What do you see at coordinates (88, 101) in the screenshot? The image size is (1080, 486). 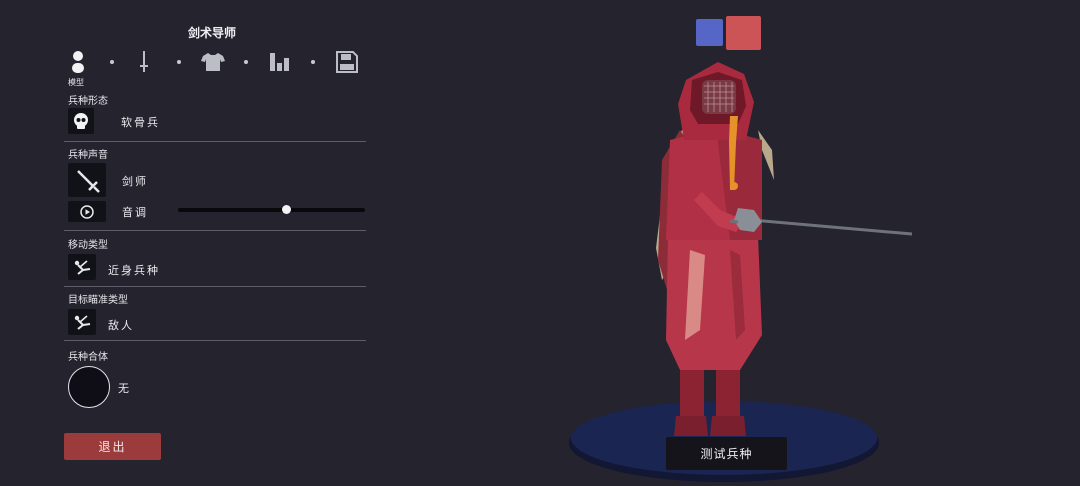 I see `unit-form-label: 兵种形态` at bounding box center [88, 101].